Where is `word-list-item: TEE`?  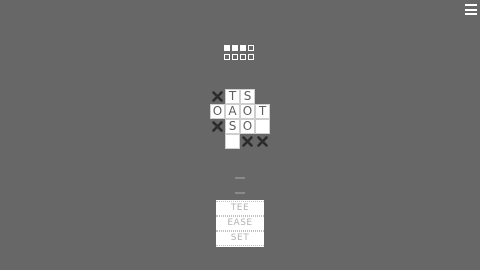
word-list-item: TEE is located at coordinates (240, 208).